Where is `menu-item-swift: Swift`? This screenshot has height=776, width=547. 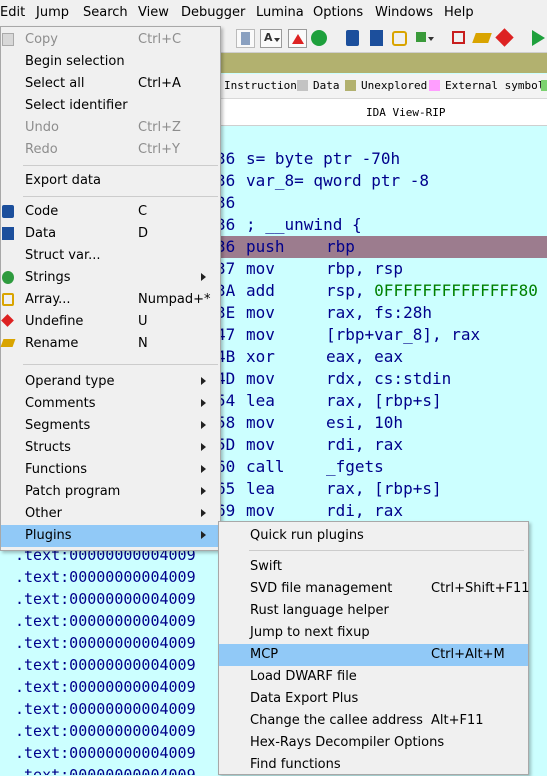 menu-item-swift: Swift is located at coordinates (373, 567).